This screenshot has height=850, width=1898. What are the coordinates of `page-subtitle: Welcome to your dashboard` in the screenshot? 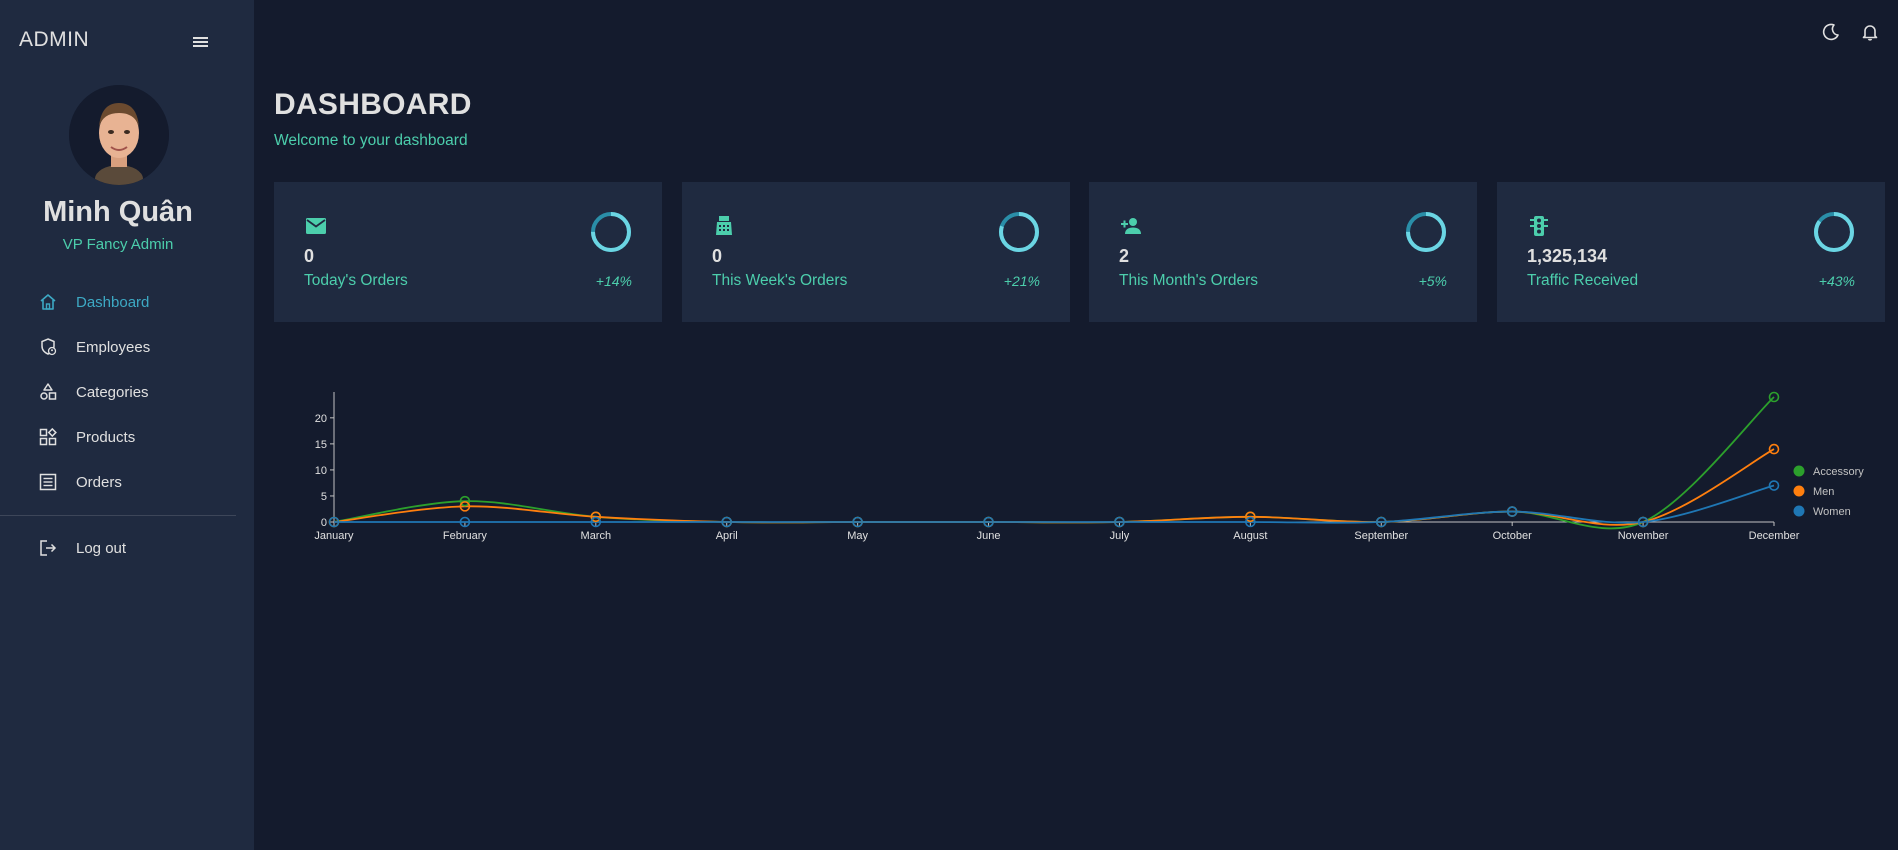 It's located at (371, 140).